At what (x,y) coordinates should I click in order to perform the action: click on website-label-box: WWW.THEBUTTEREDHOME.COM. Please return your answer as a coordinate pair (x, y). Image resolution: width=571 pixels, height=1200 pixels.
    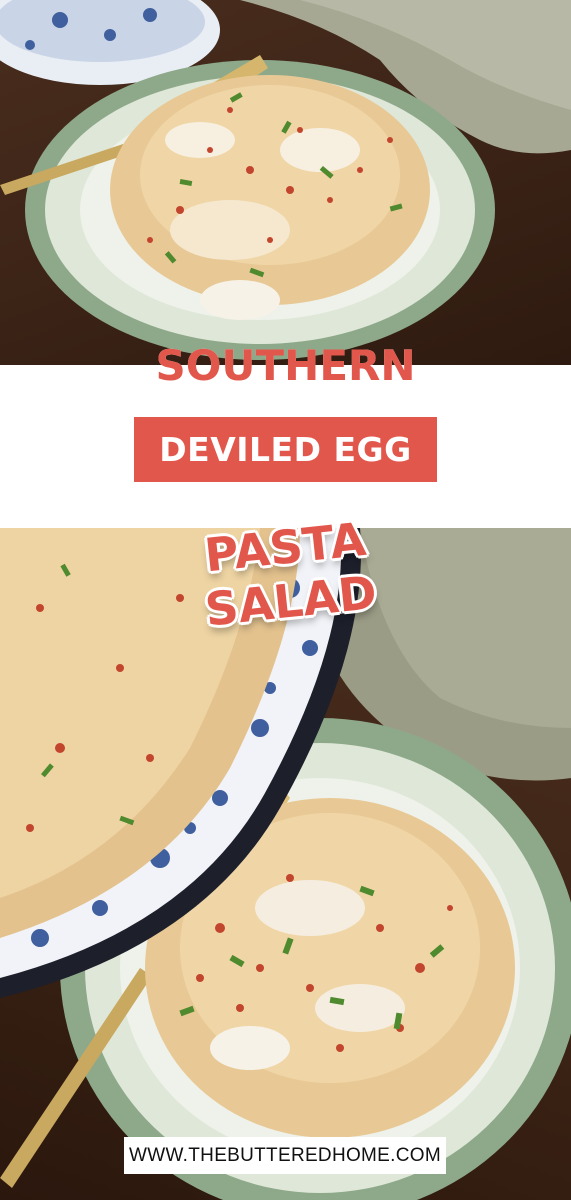
    Looking at the image, I should click on (285, 1155).